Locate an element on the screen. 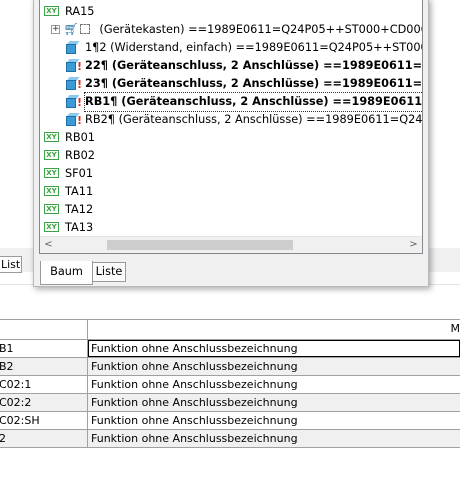 Image resolution: width=460 pixels, height=496 pixels. cart-icon: 🛒︎ is located at coordinates (71, 29).